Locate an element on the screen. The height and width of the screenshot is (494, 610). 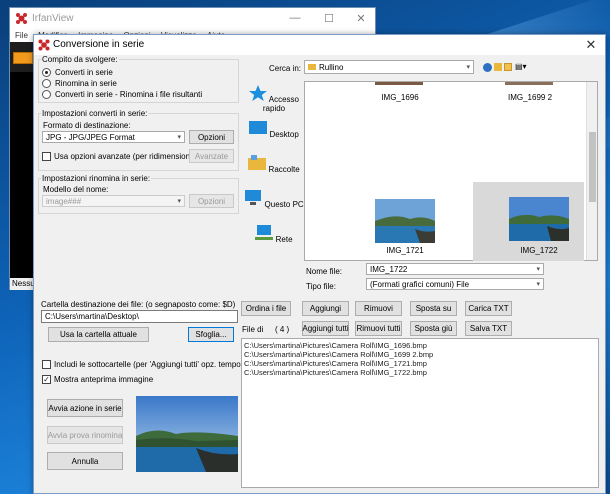
up-folder-icon is located at coordinates (498, 67).